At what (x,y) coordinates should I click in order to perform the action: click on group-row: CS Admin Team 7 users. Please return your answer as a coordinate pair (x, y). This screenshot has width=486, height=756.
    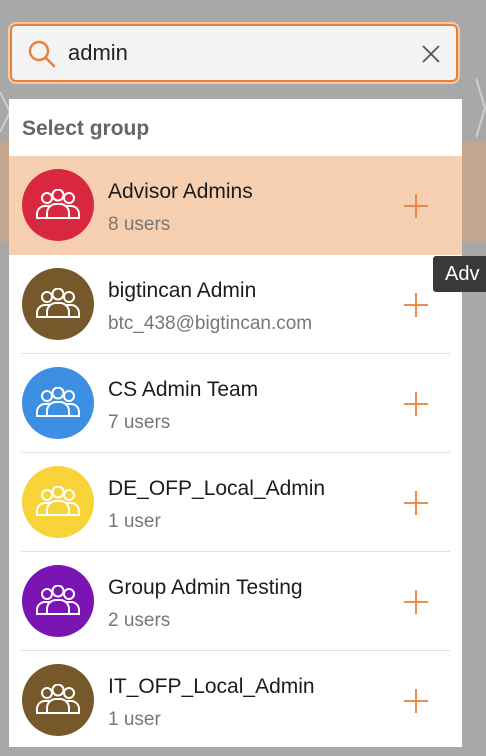
    Looking at the image, I should click on (235, 403).